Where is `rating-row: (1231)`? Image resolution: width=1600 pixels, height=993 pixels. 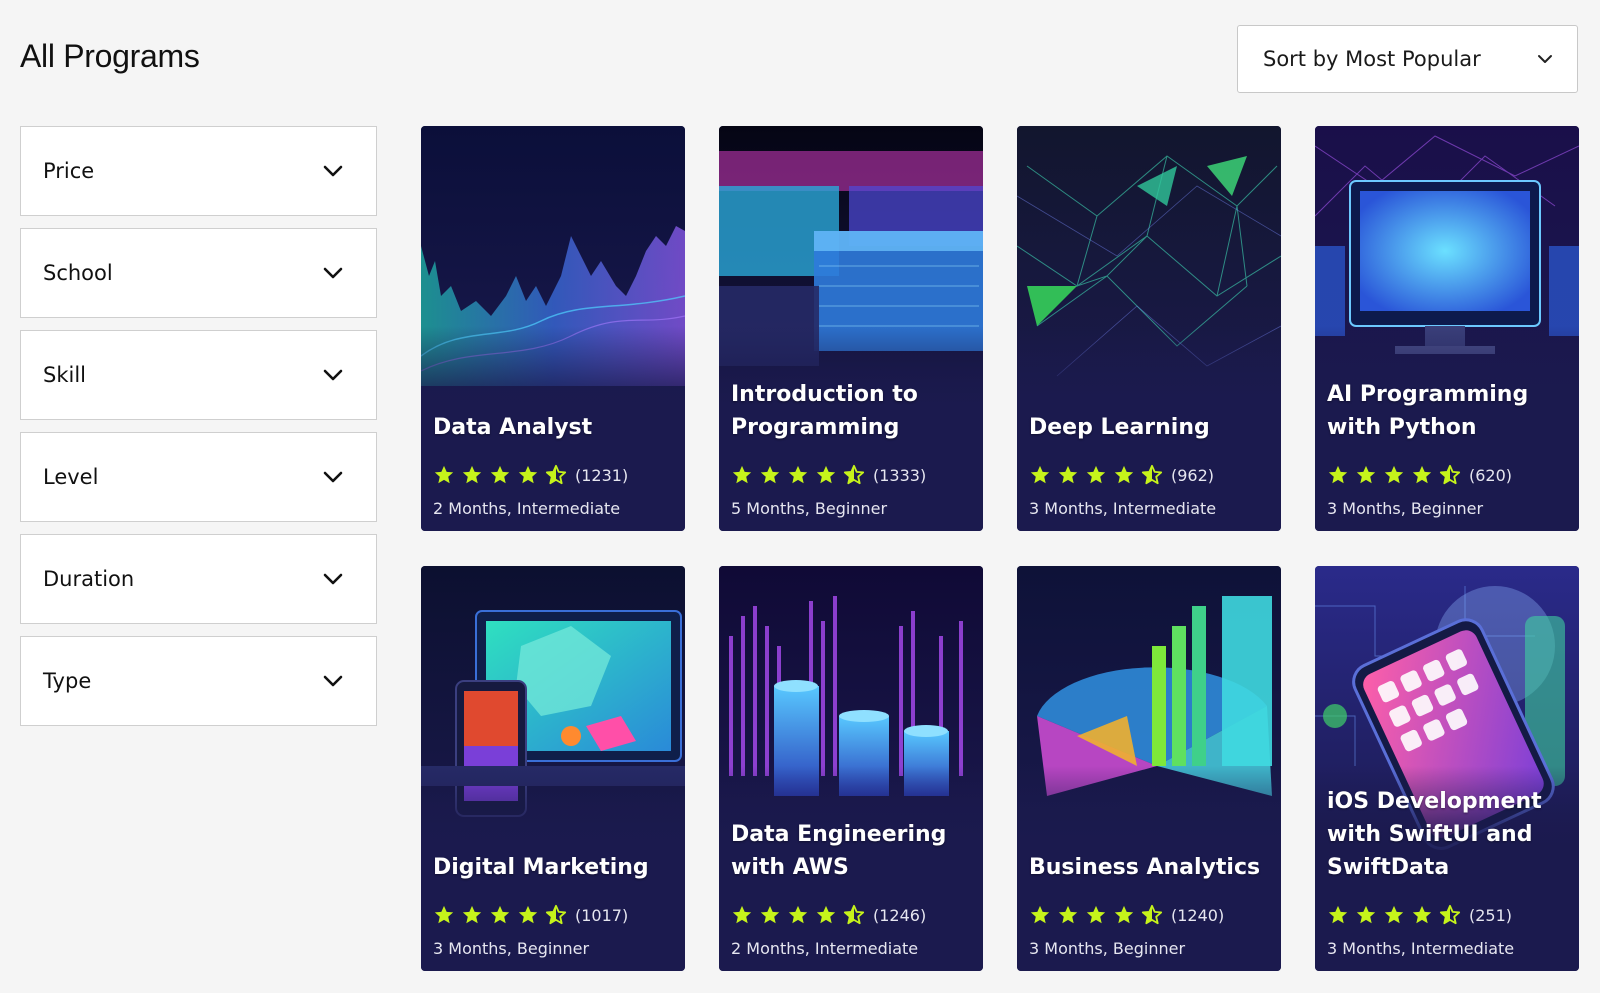
rating-row: (1231) is located at coordinates (554, 475).